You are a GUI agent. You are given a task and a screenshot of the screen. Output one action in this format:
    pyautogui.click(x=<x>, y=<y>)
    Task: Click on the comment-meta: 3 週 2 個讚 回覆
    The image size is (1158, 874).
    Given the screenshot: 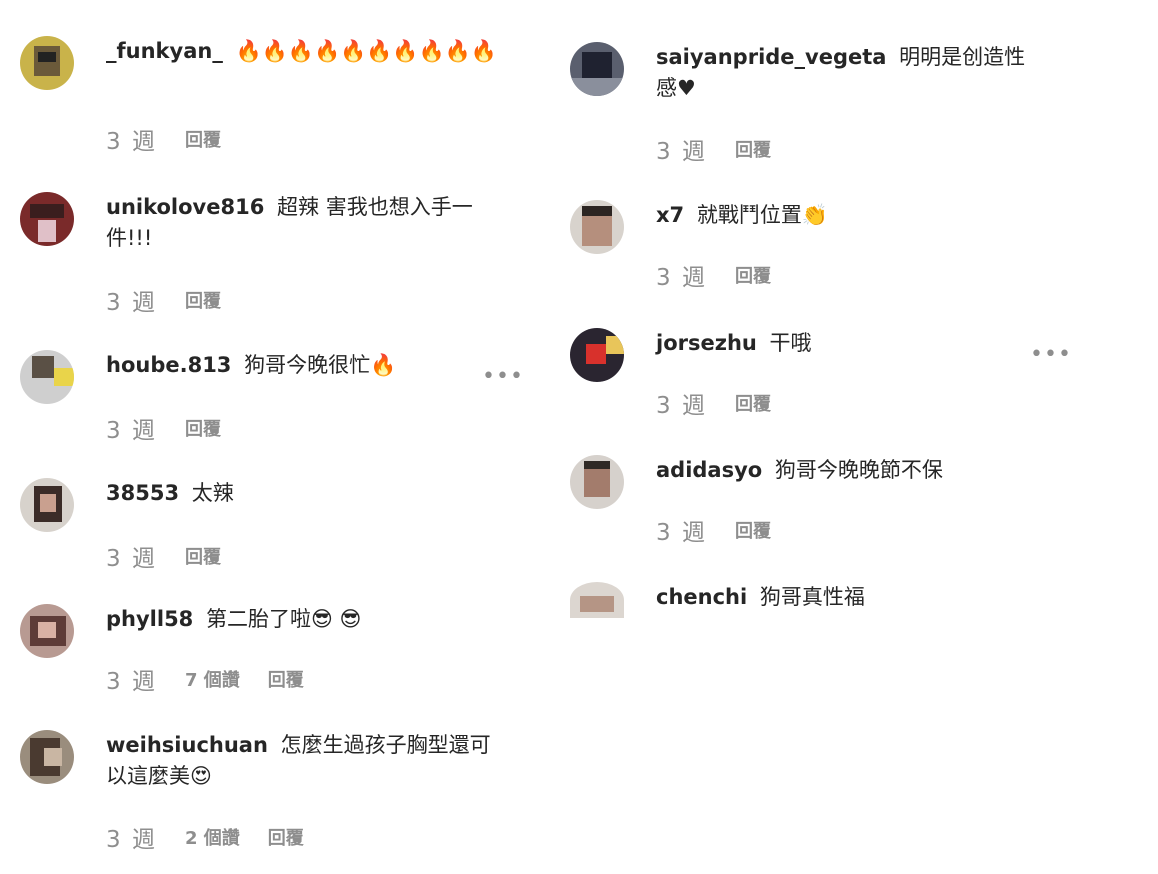 What is the action you would take?
    pyautogui.click(x=219, y=837)
    